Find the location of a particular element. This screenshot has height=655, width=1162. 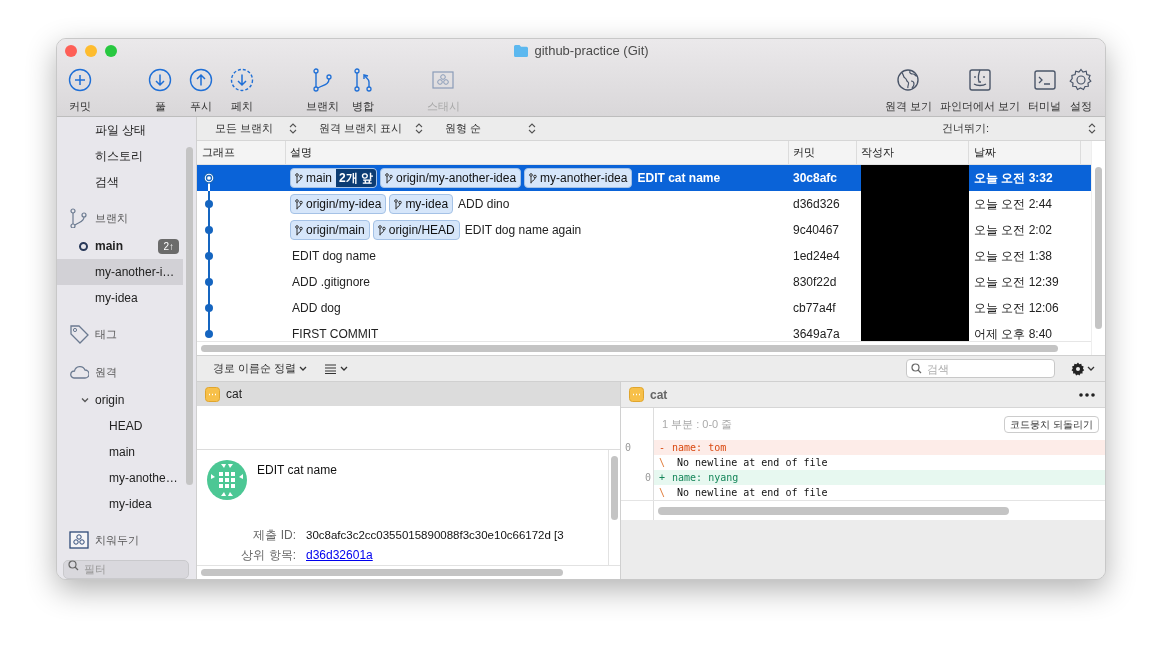

finder-icon is located at coordinates (979, 80).